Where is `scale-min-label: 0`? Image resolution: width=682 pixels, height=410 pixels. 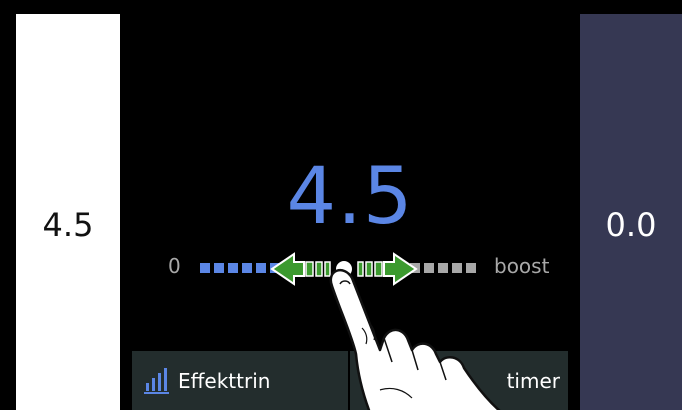
scale-min-label: 0 is located at coordinates (174, 266).